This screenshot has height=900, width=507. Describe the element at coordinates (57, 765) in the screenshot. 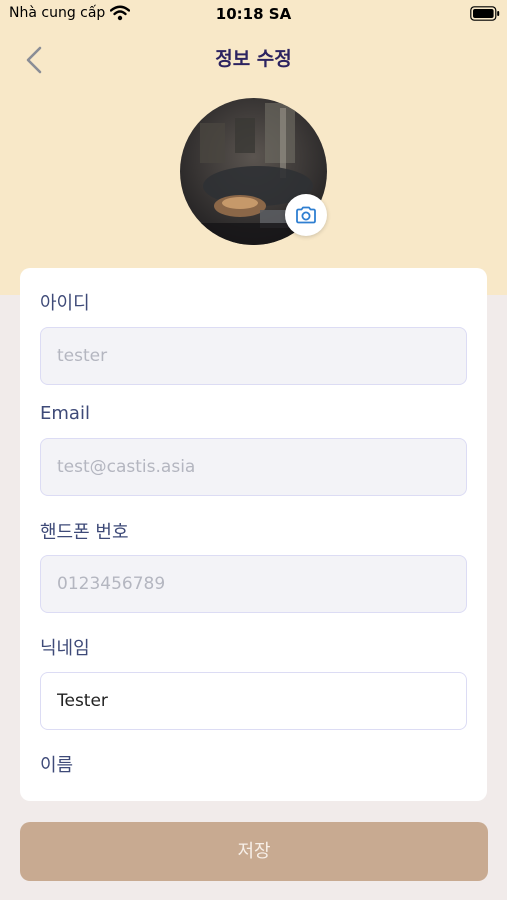

I see `name-label: 이름` at that location.